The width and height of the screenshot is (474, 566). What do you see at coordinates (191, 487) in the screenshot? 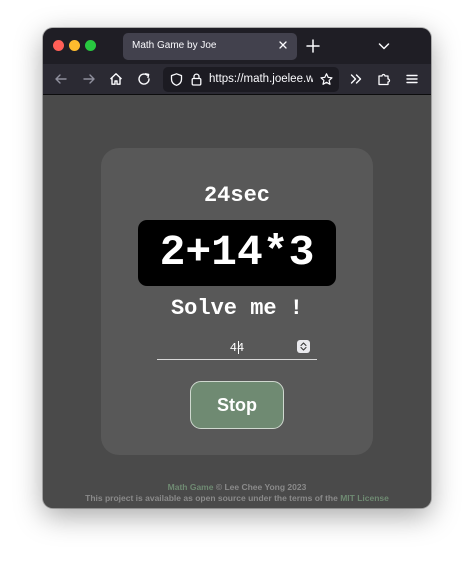
I see `app-name-link: Math Game` at bounding box center [191, 487].